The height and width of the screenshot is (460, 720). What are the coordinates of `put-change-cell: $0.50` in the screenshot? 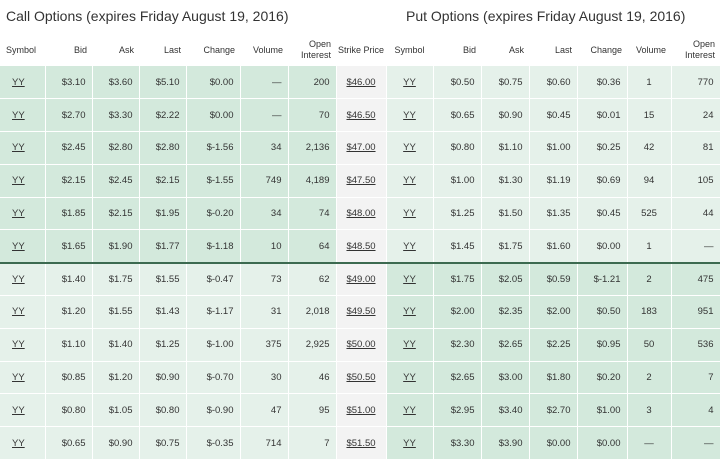 It's located at (602, 312).